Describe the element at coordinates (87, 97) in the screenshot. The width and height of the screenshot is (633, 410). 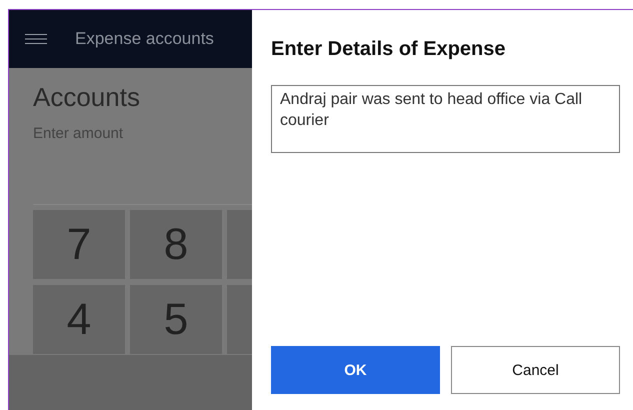
I see `page-title: Accounts` at that location.